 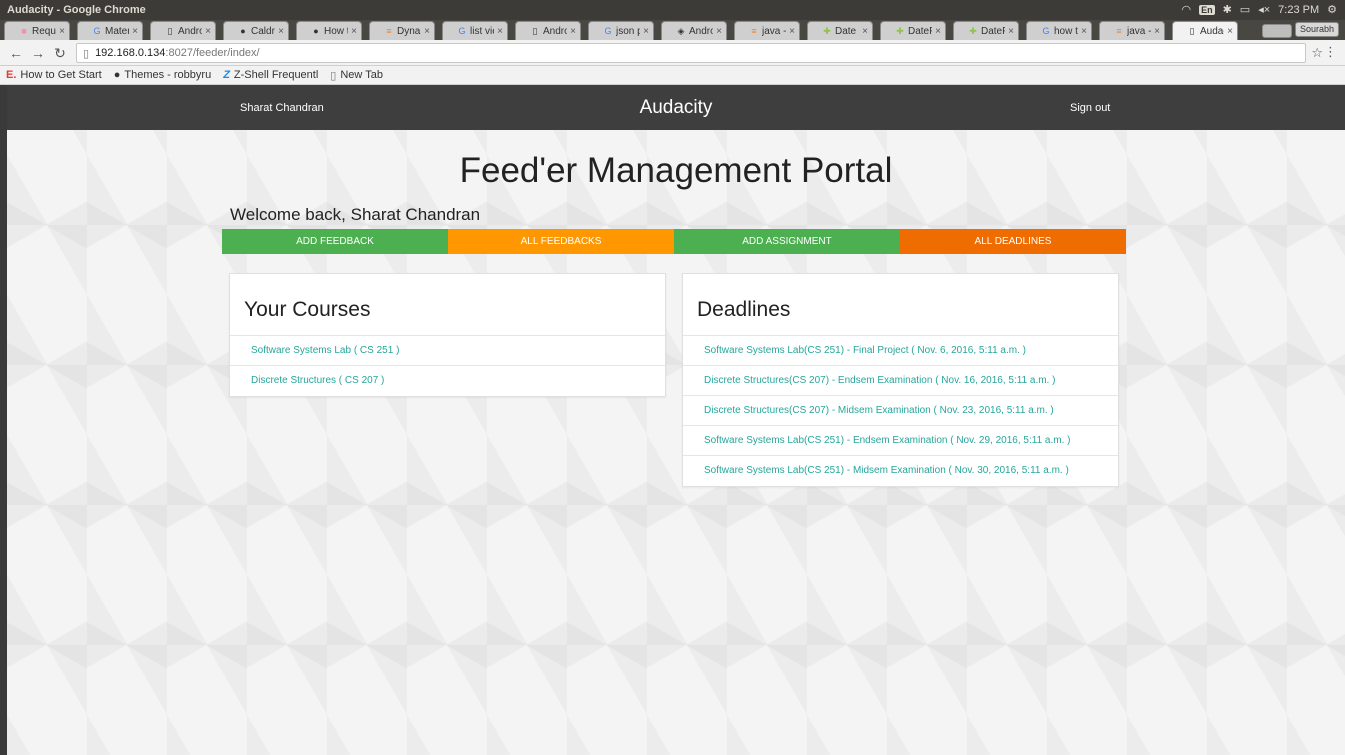 I want to click on courses-heading: Your Courses, so click(x=447, y=305).